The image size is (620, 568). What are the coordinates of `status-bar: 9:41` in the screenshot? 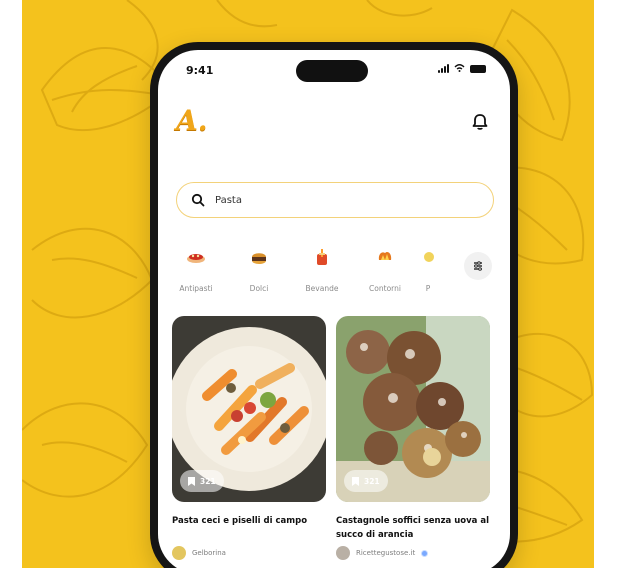 It's located at (334, 70).